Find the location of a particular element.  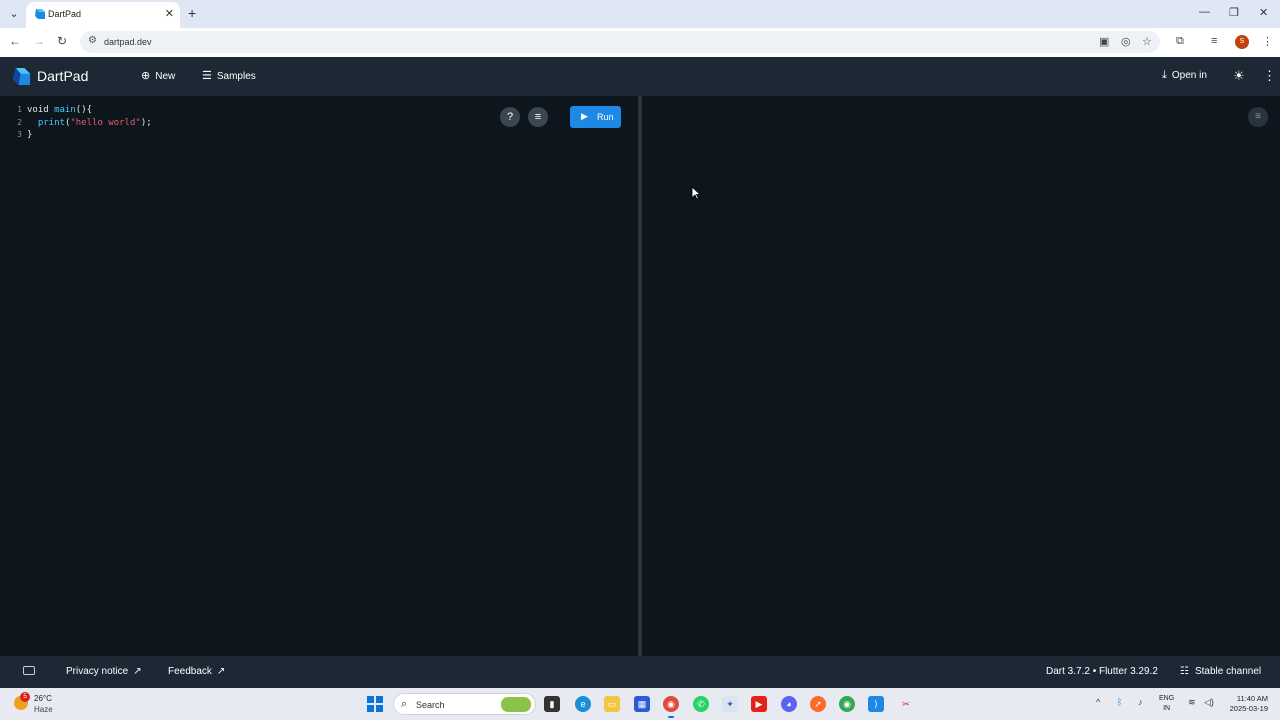

clear-console-icon: ≡ is located at coordinates (1258, 116).